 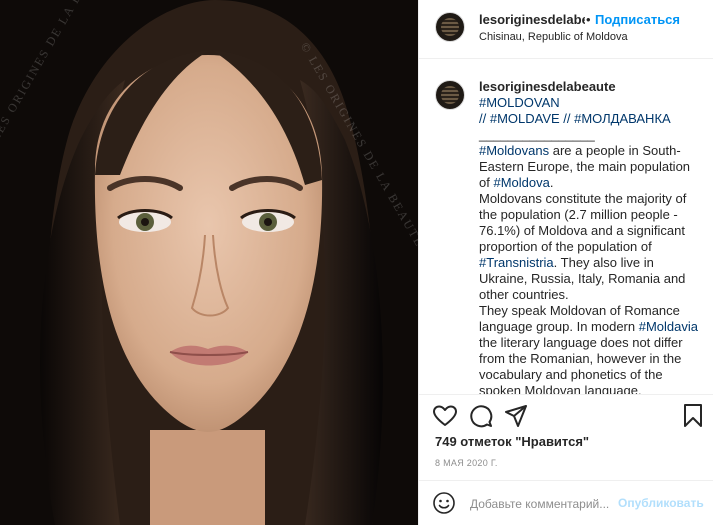 I want to click on hashtag-transnistria: #Transnistria, so click(x=516, y=262).